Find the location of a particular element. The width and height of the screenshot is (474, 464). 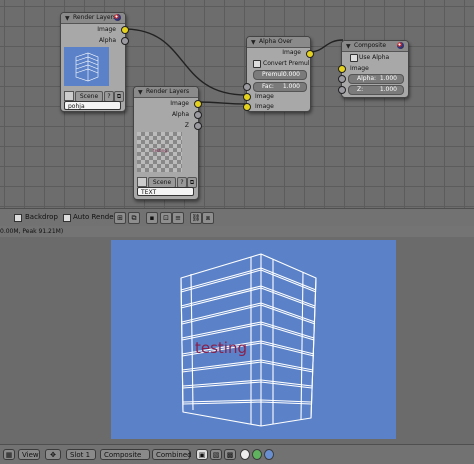

render-preview-thumbnail is located at coordinates (86, 66).